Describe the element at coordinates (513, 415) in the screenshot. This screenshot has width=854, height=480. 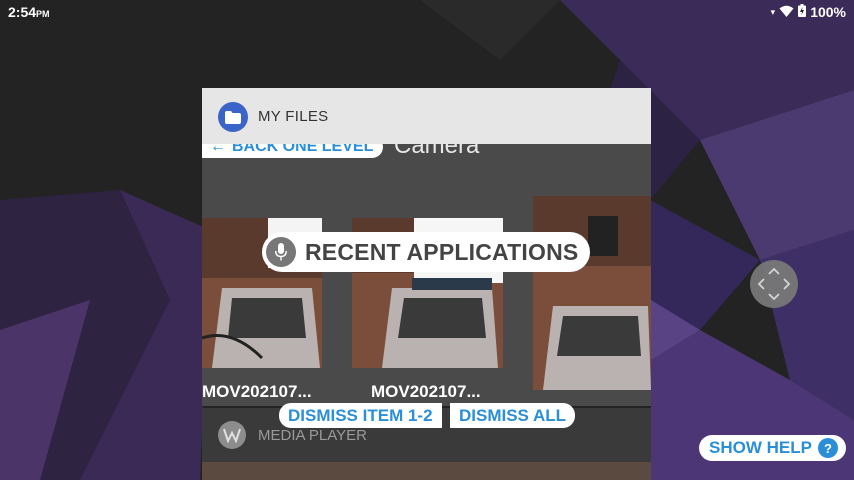
I see `dismiss-all-button: DISMISS ALL` at that location.